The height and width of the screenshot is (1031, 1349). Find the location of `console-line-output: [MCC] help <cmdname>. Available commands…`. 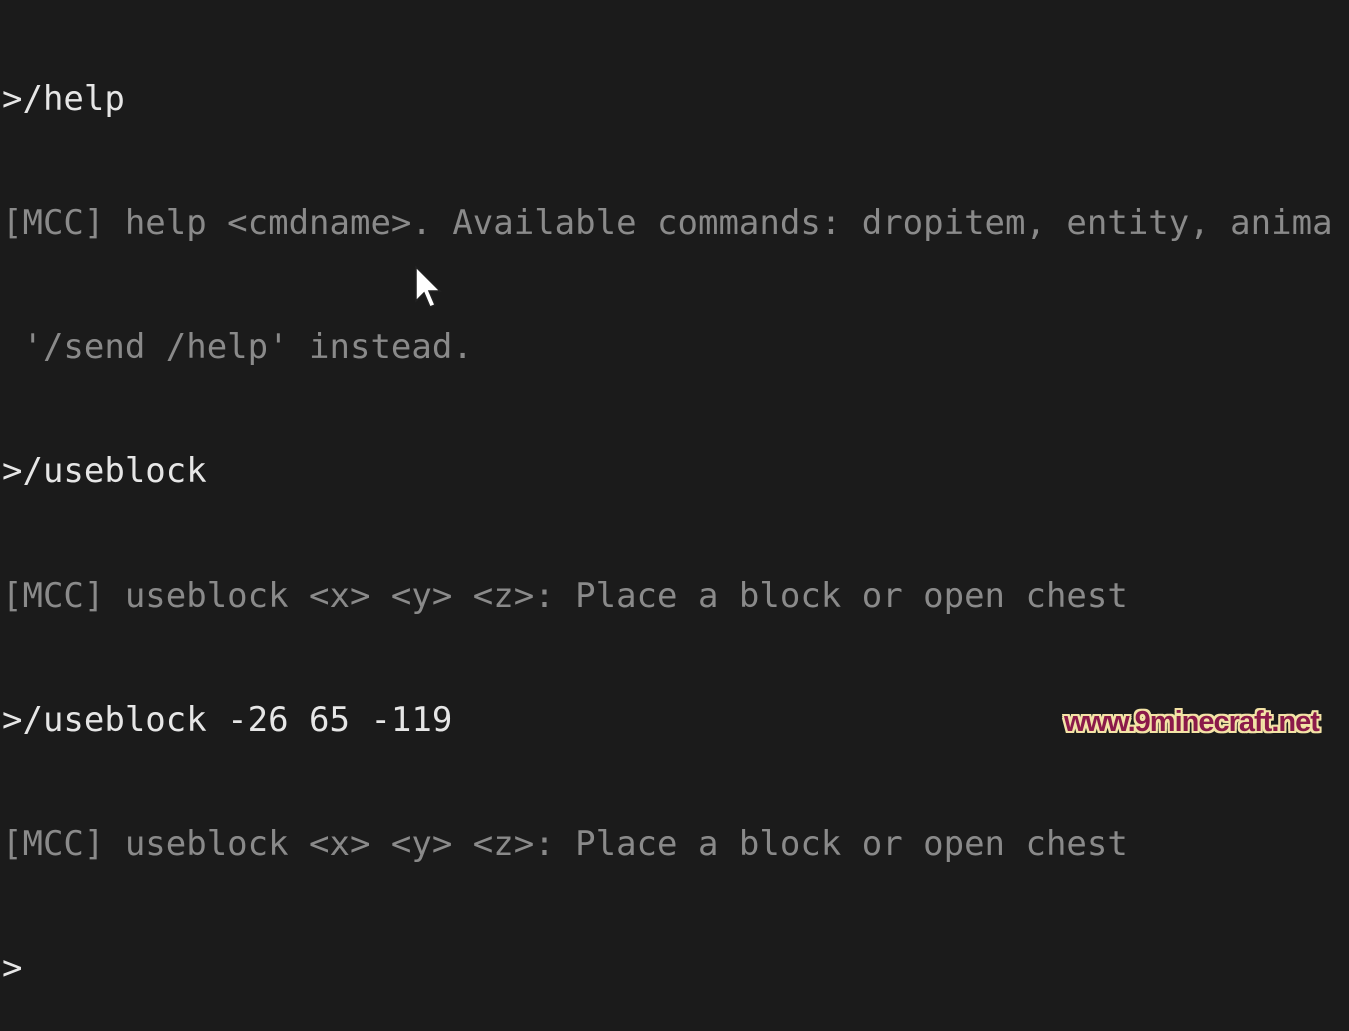

console-line-output: [MCC] help <cmdname>. Available commands… is located at coordinates (667, 223).